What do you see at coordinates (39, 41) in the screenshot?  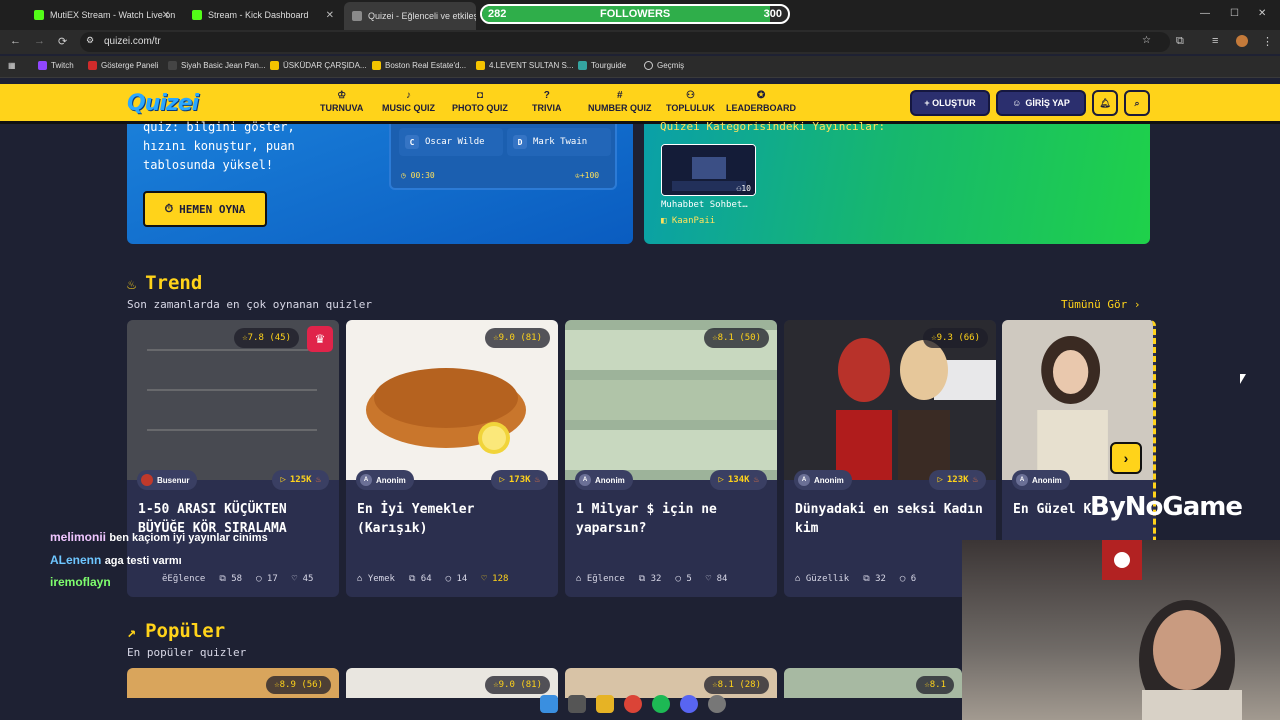 I see `forward-icon: →` at bounding box center [39, 41].